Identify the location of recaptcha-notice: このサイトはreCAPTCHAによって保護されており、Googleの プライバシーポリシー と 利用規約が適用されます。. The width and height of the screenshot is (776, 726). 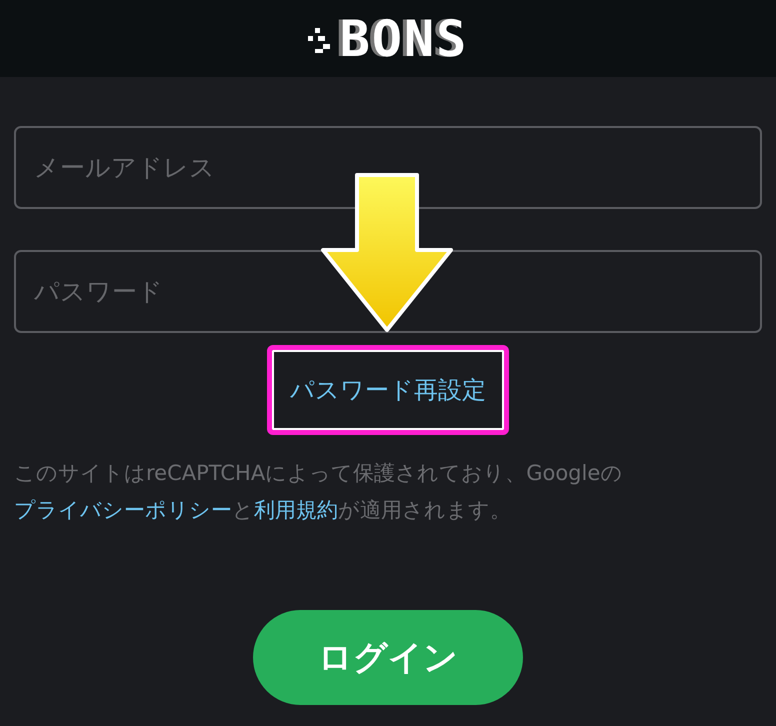
(319, 492).